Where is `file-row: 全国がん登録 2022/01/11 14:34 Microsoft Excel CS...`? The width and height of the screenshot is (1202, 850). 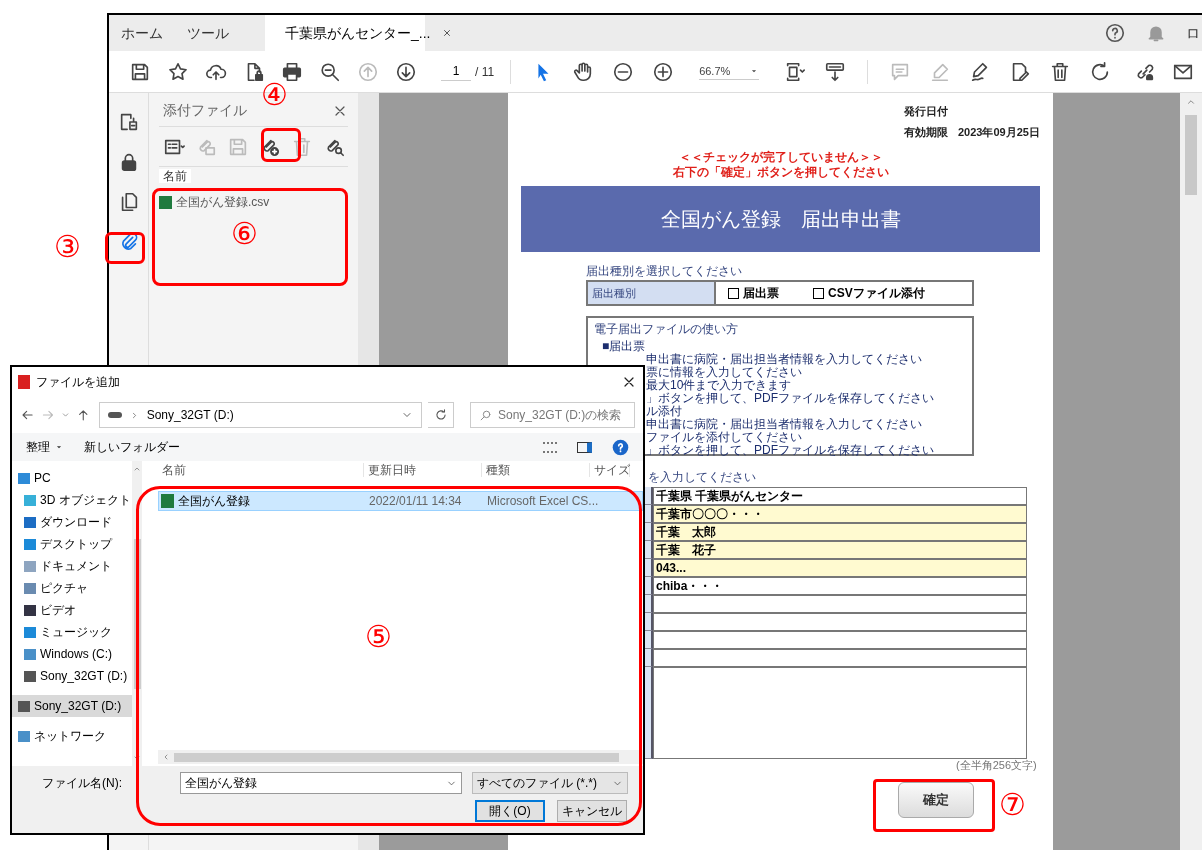 file-row: 全国がん登録 2022/01/11 14:34 Microsoft Excel CS... is located at coordinates (400, 501).